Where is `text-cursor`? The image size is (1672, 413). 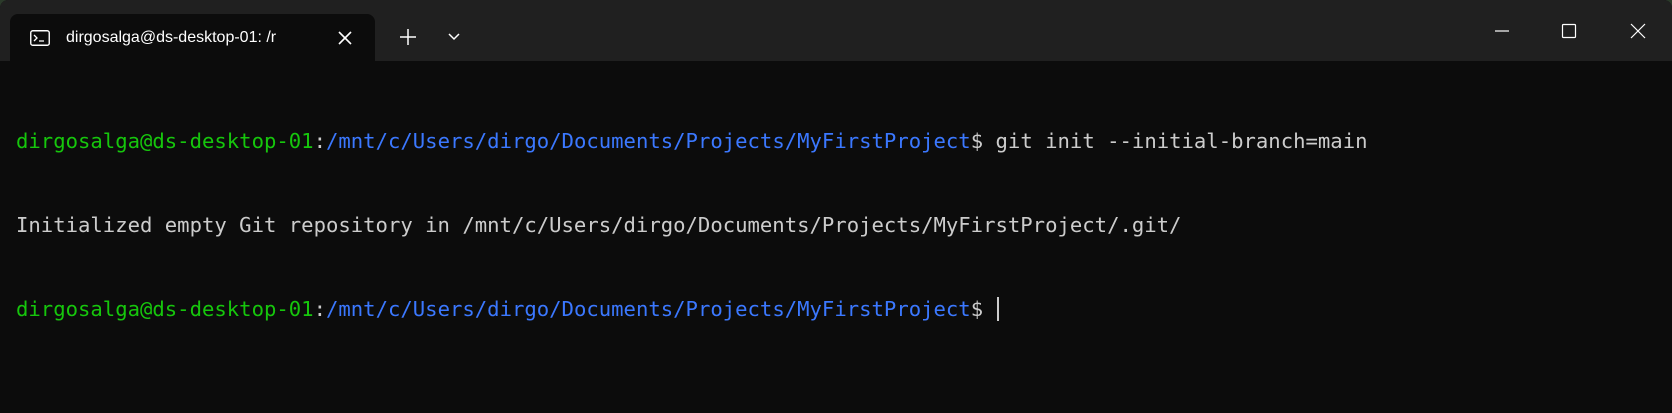
text-cursor is located at coordinates (997, 309).